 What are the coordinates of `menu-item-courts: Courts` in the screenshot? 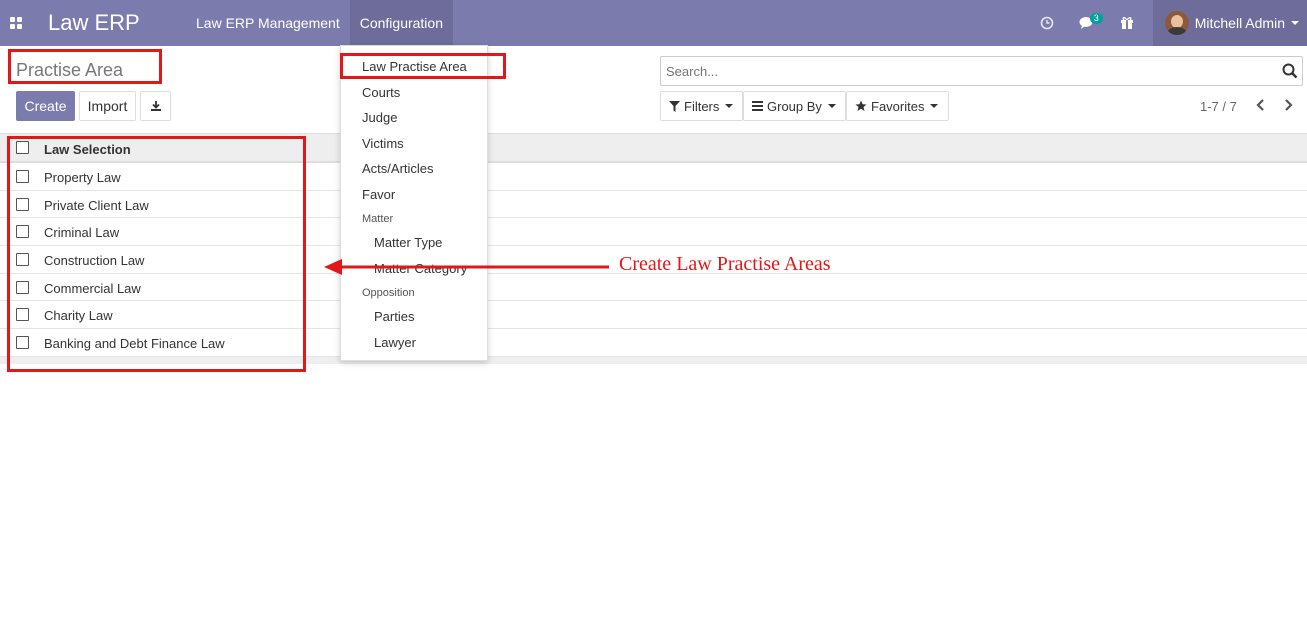 It's located at (381, 92).